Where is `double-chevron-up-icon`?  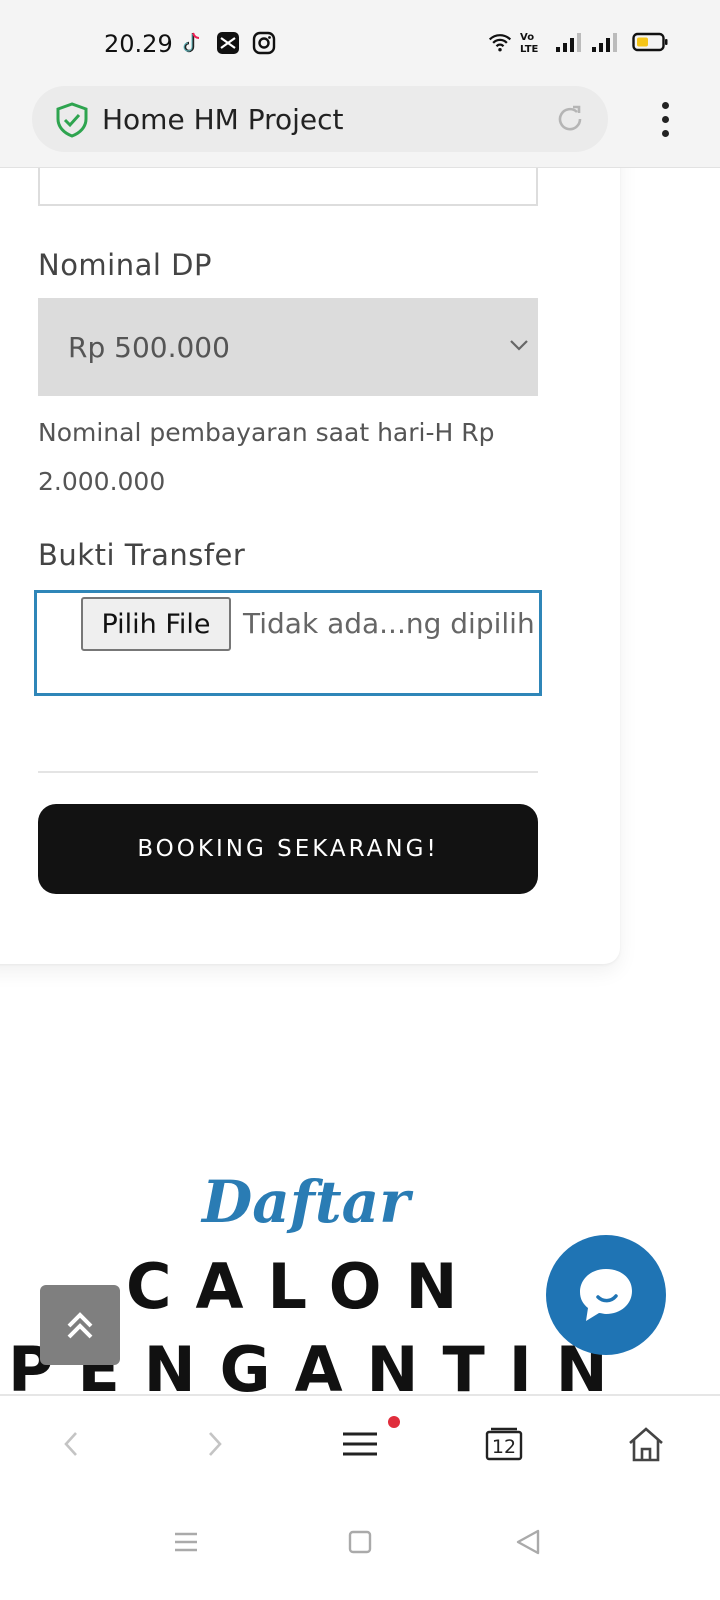
double-chevron-up-icon is located at coordinates (80, 1325).